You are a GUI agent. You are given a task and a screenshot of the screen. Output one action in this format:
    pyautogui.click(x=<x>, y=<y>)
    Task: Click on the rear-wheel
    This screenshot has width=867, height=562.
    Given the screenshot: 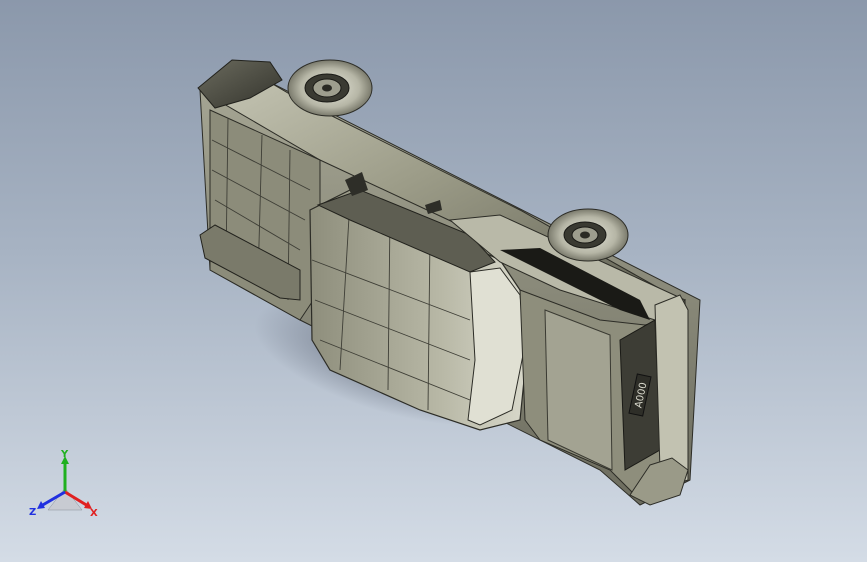 What is the action you would take?
    pyautogui.click(x=330, y=88)
    